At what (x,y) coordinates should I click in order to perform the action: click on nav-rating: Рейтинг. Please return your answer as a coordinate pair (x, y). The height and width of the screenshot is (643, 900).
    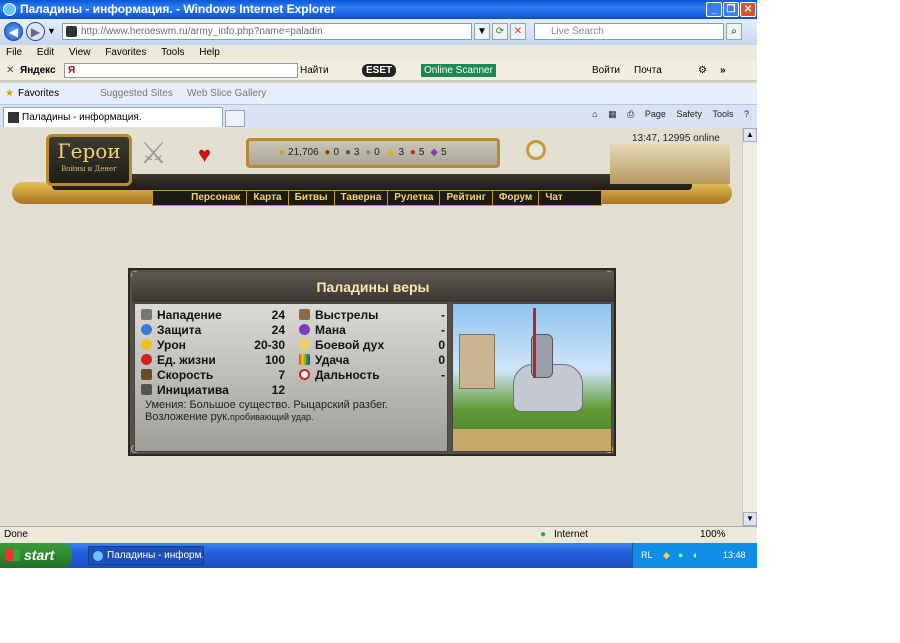
    Looking at the image, I should click on (466, 198).